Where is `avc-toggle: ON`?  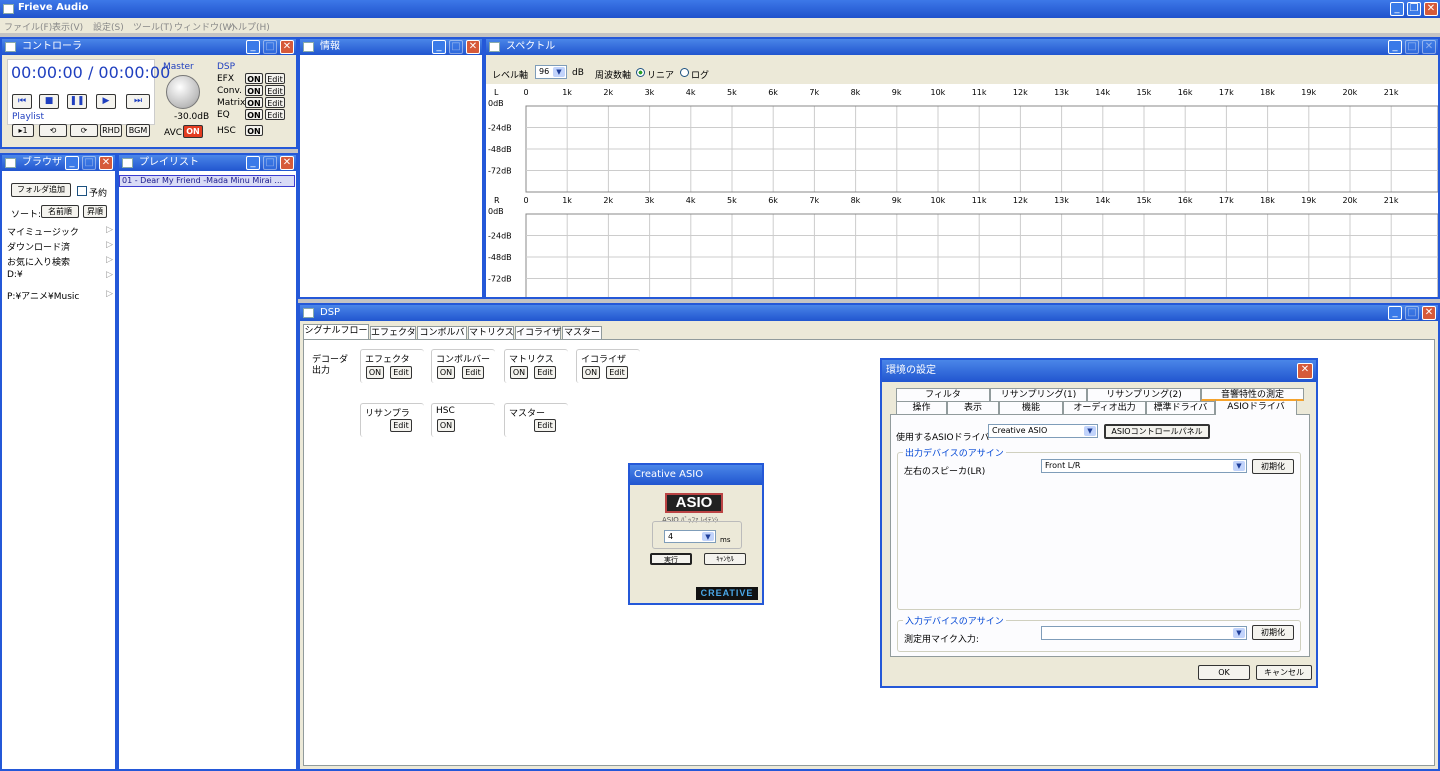 avc-toggle: ON is located at coordinates (193, 131).